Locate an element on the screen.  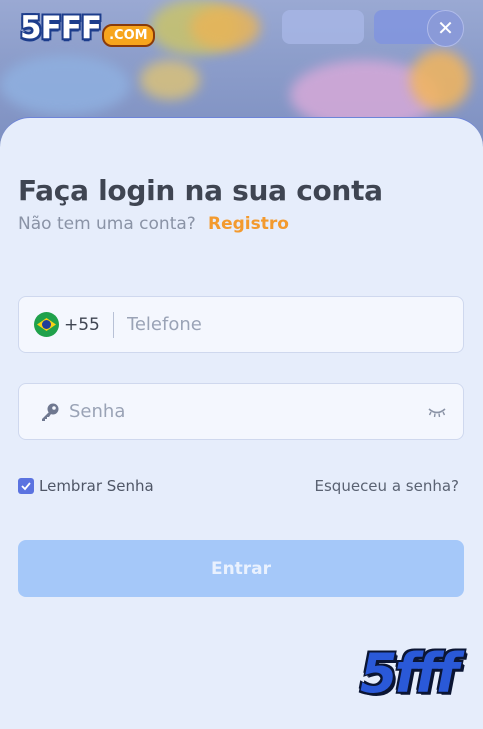
signup-prompt: Não tem uma conta? is located at coordinates (107, 224).